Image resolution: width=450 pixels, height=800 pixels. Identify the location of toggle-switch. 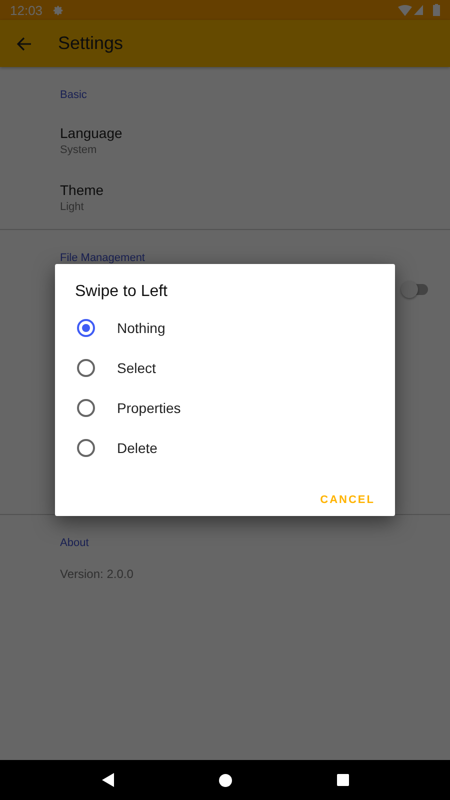
(416, 289).